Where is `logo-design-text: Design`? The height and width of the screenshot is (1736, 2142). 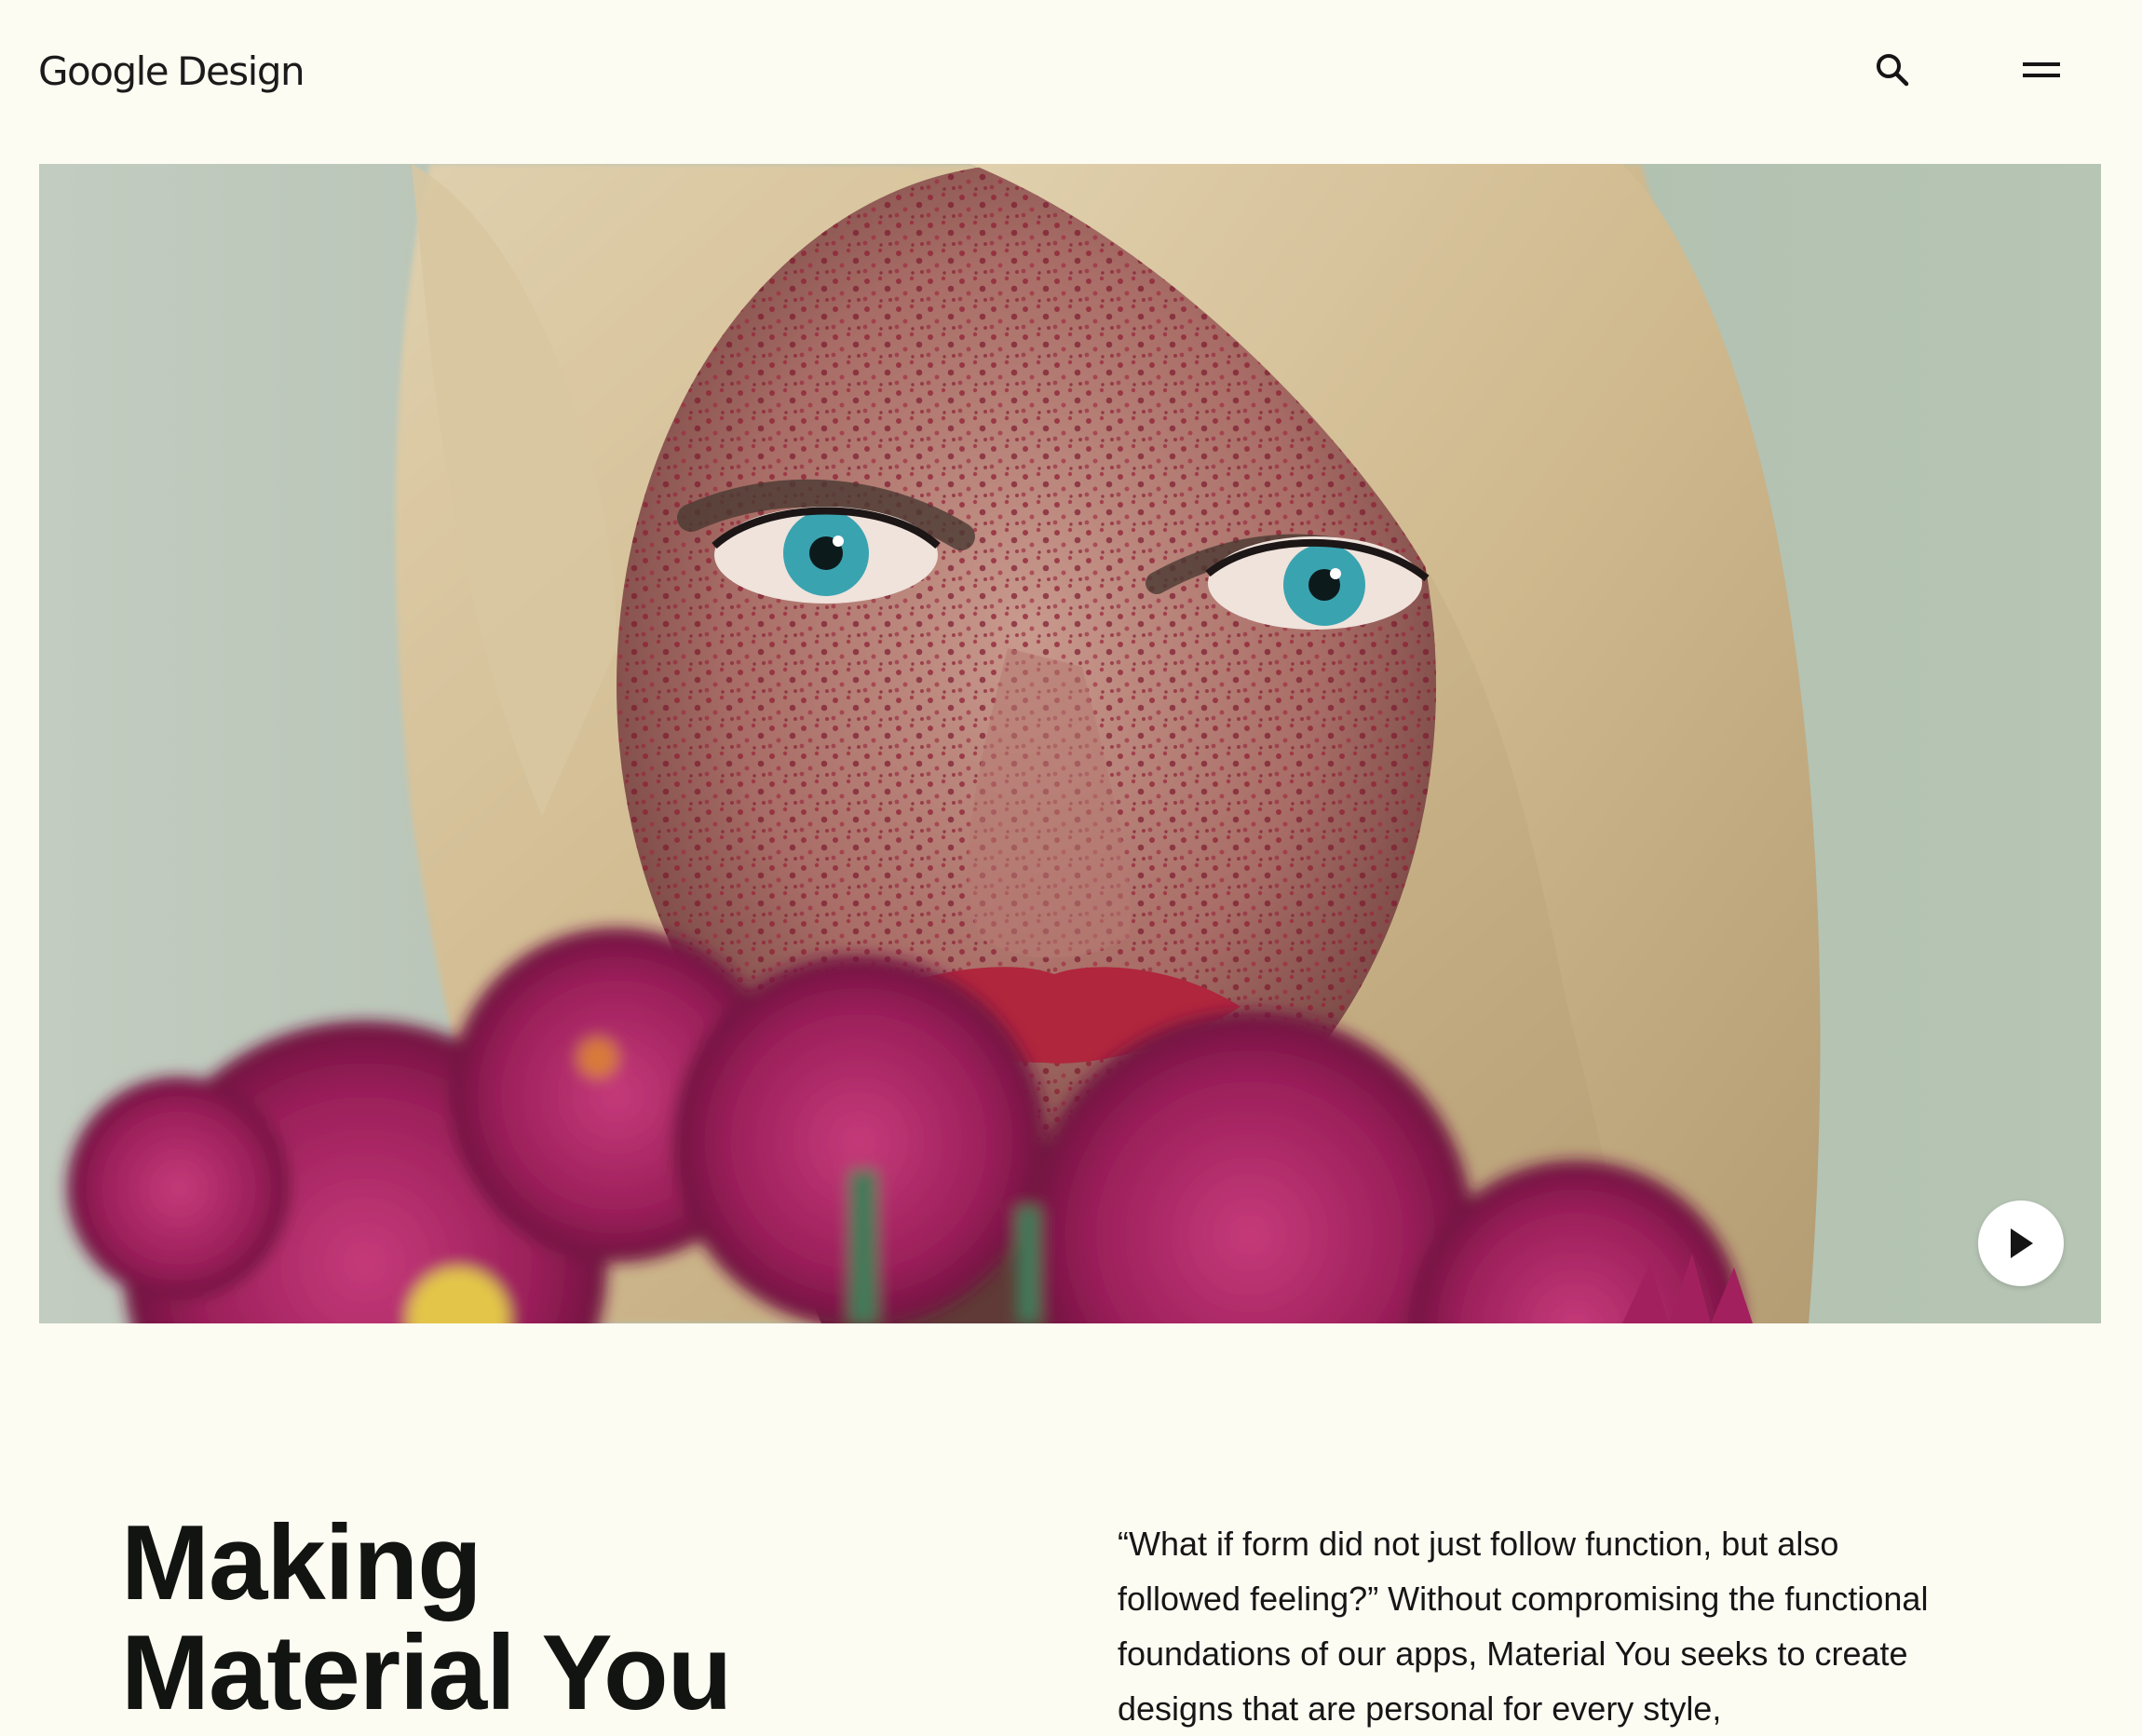
logo-design-text: Design is located at coordinates (241, 71).